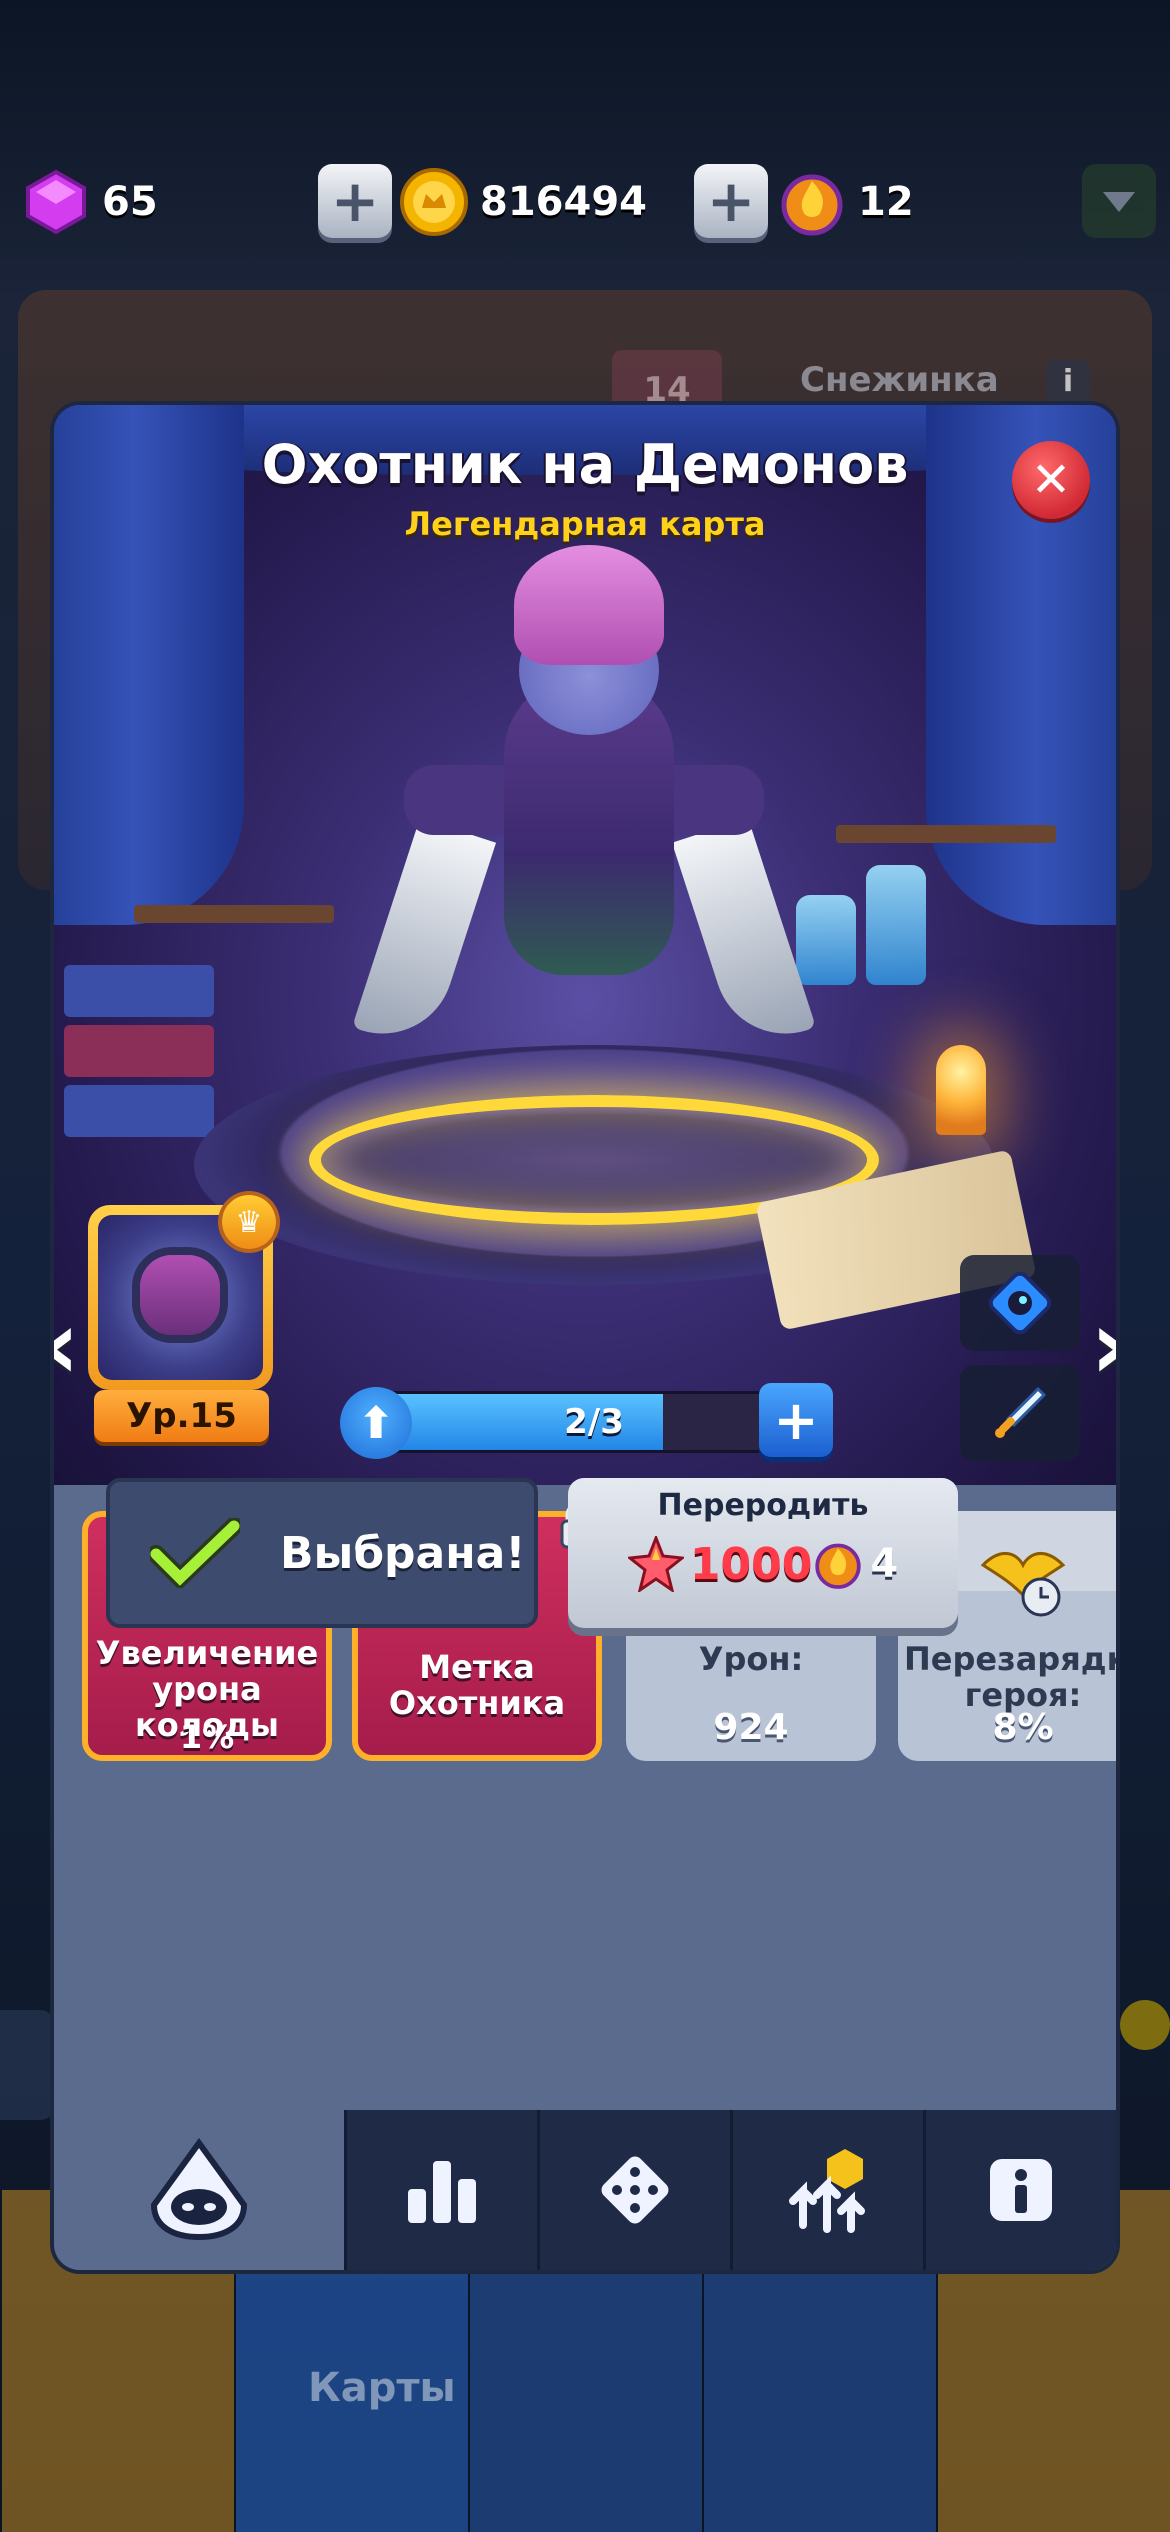 The width and height of the screenshot is (1170, 2532). Describe the element at coordinates (56, 202) in the screenshot. I see `gem-icon` at that location.